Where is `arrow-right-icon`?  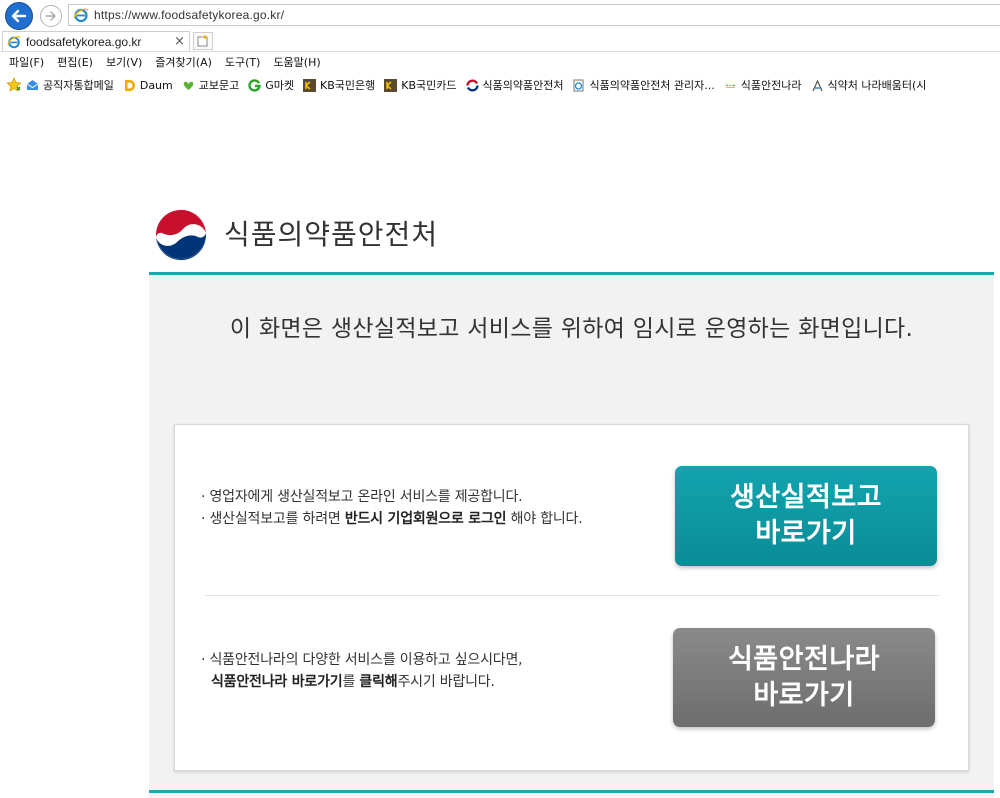
arrow-right-icon is located at coordinates (50, 16).